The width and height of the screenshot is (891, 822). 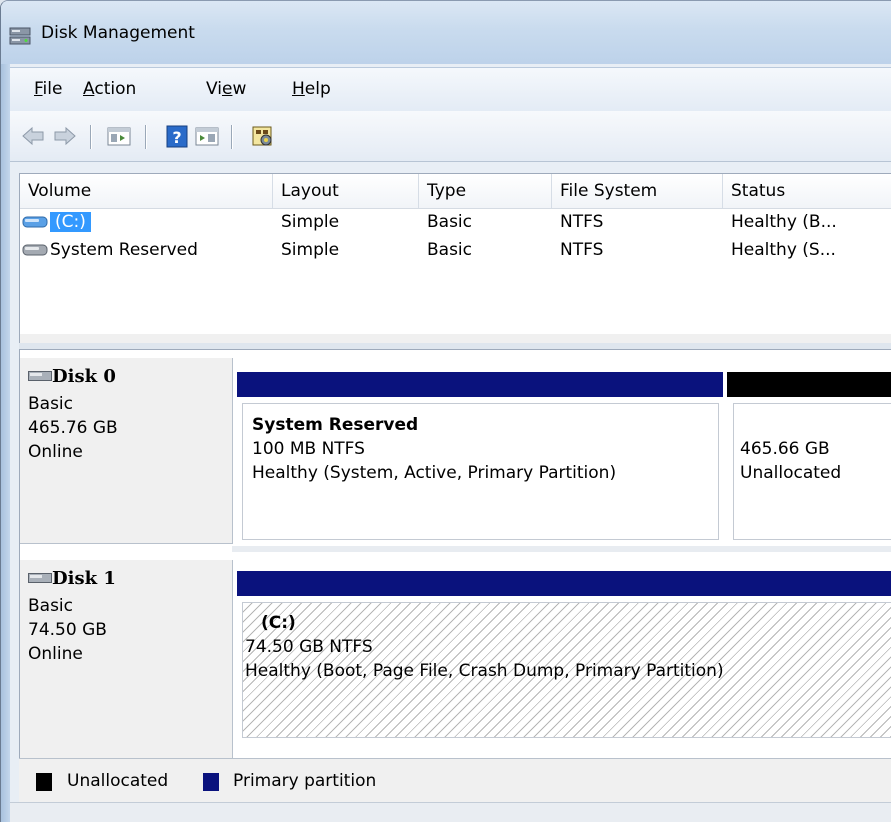 What do you see at coordinates (791, 473) in the screenshot?
I see `partition-status: Unallocated` at bounding box center [791, 473].